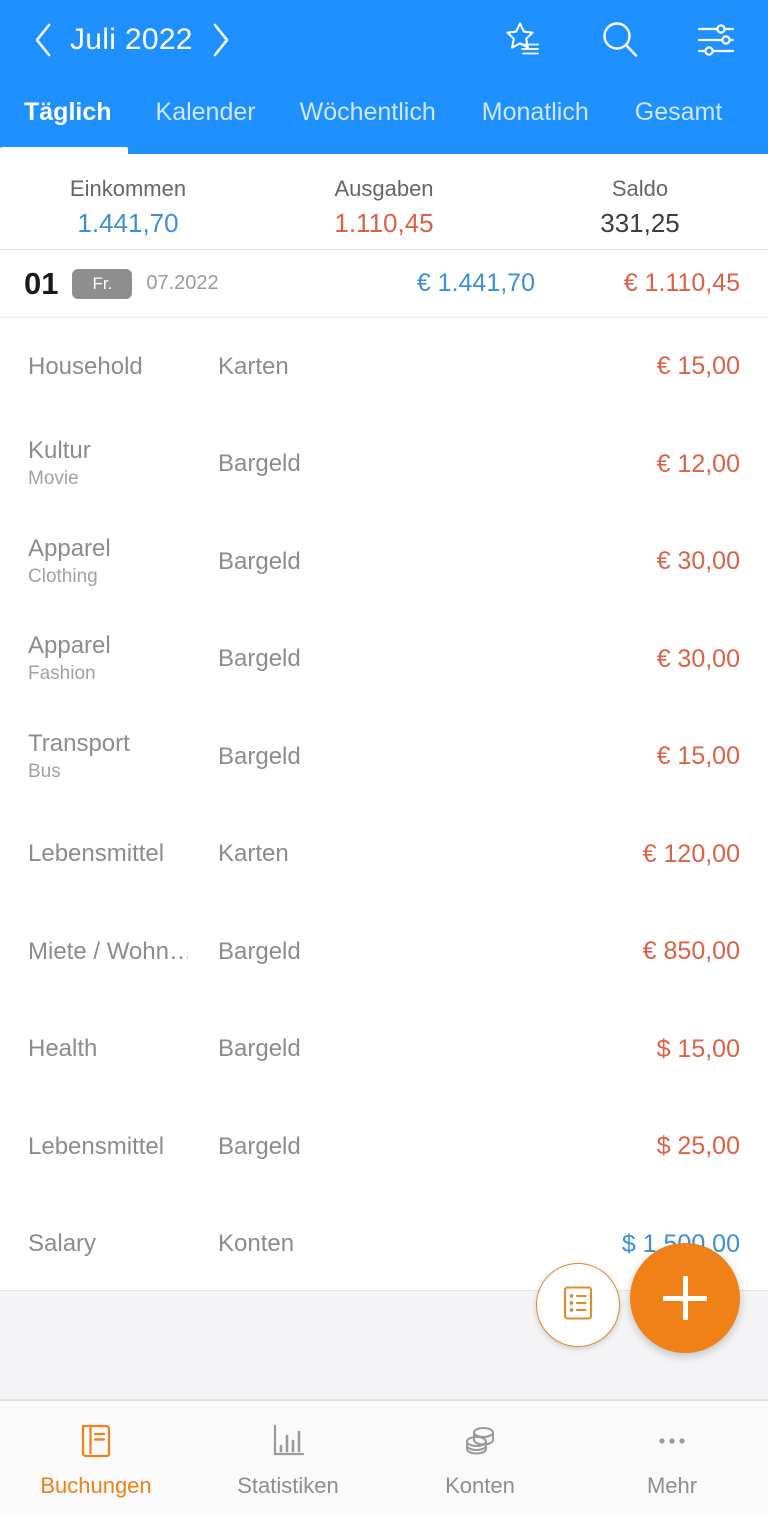 This screenshot has height=1513, width=768. What do you see at coordinates (698, 1146) in the screenshot?
I see `transaction-amount: $ 25,00` at bounding box center [698, 1146].